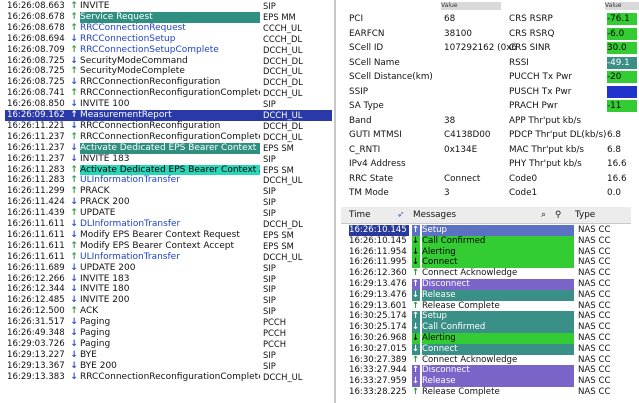 The height and width of the screenshot is (403, 639). I want to click on event-row: 16:26:12.344 ↓ INVITE 180 SIP, so click(168, 289).